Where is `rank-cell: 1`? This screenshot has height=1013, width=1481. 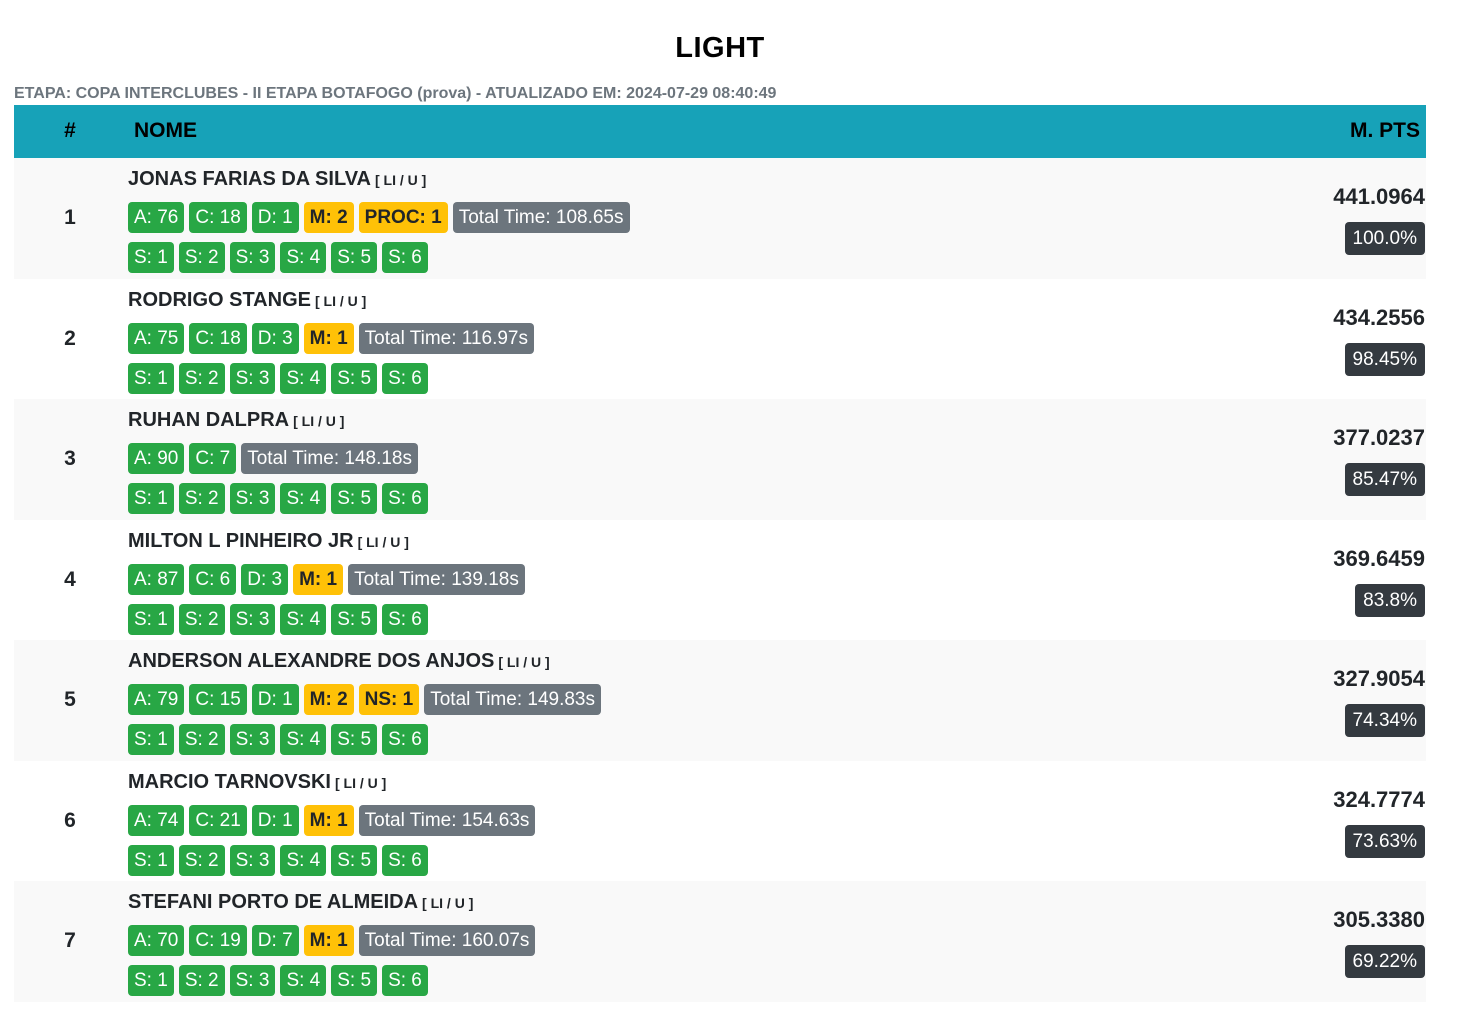
rank-cell: 1 is located at coordinates (70, 217).